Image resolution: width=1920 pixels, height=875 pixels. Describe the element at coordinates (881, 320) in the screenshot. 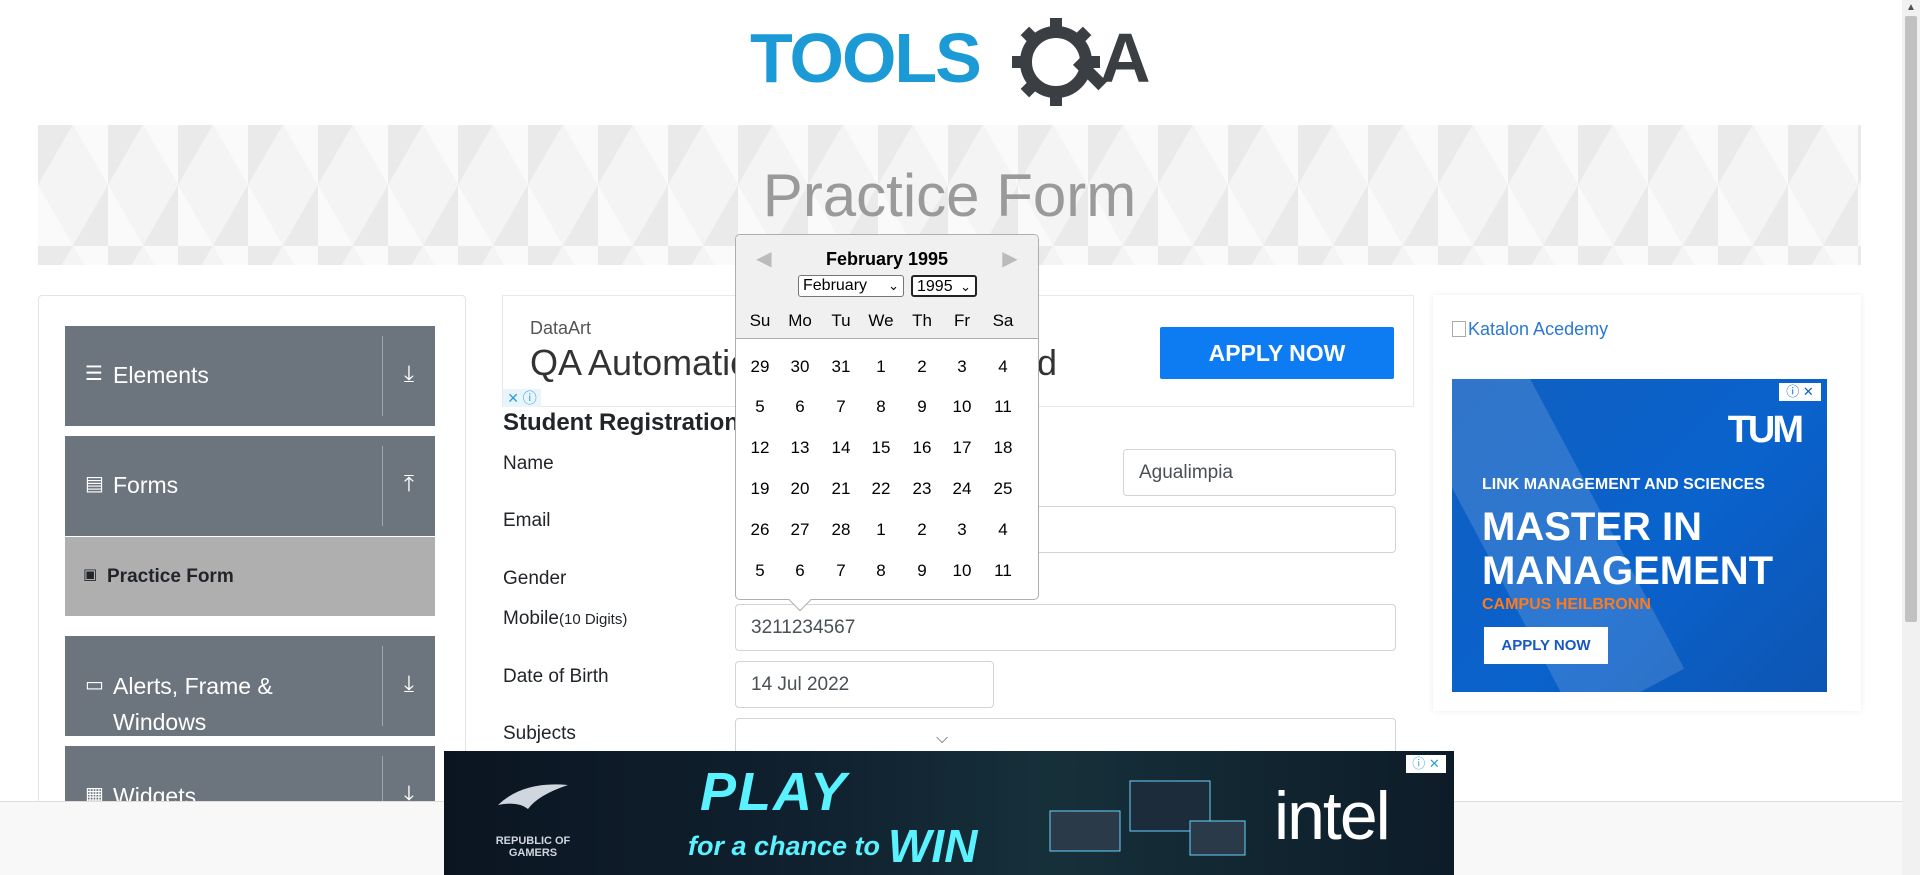

I see `day-name-we: We` at that location.